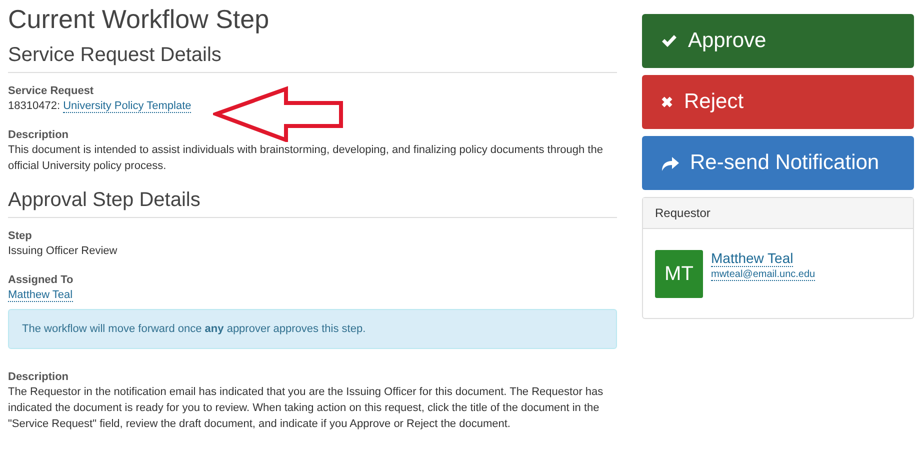 This screenshot has height=463, width=922. I want to click on reject-button: Reject, so click(778, 102).